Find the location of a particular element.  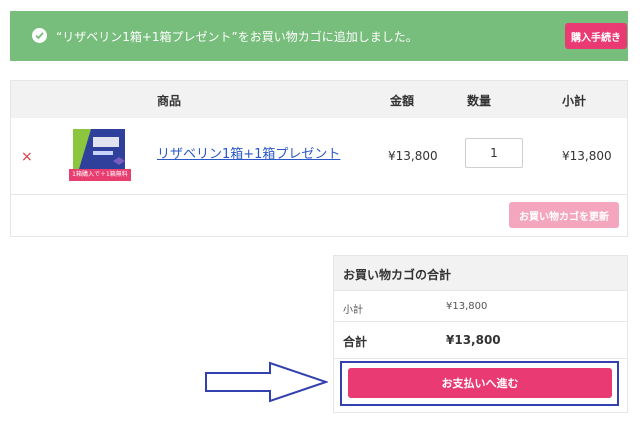

column-quantity: 数量 is located at coordinates (479, 101).